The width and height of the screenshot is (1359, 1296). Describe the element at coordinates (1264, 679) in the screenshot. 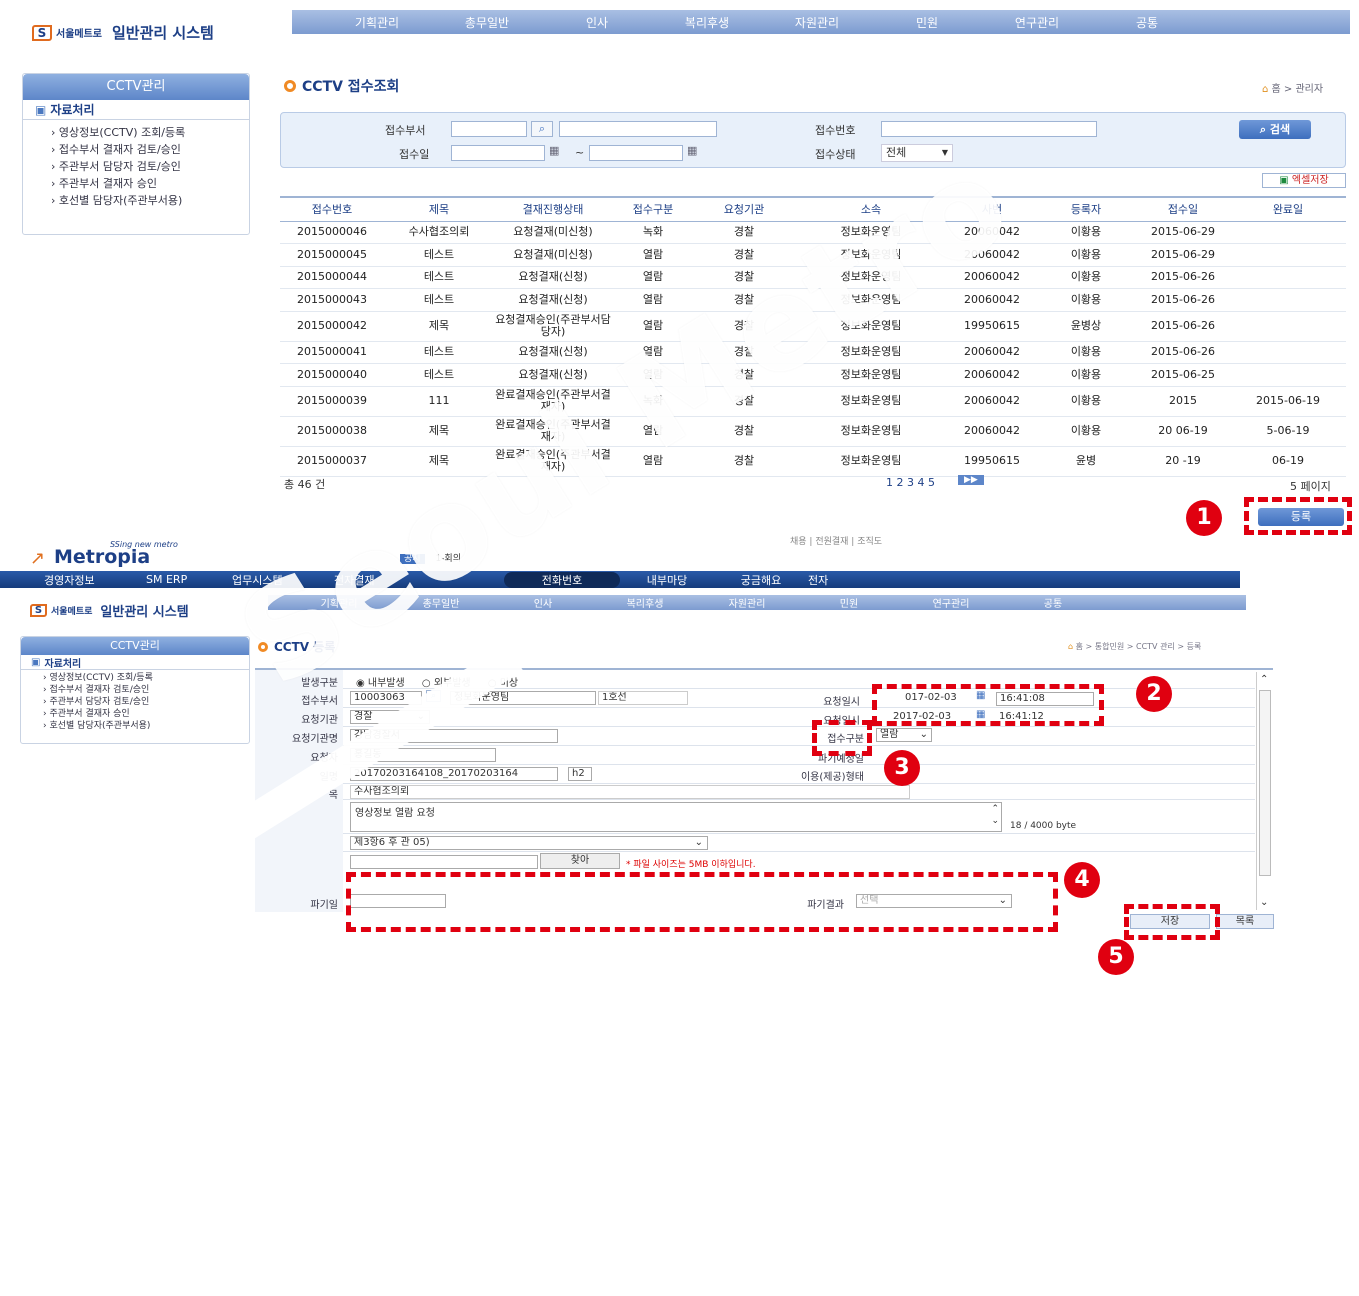

I see `scroll-up-icon: ⌃` at that location.